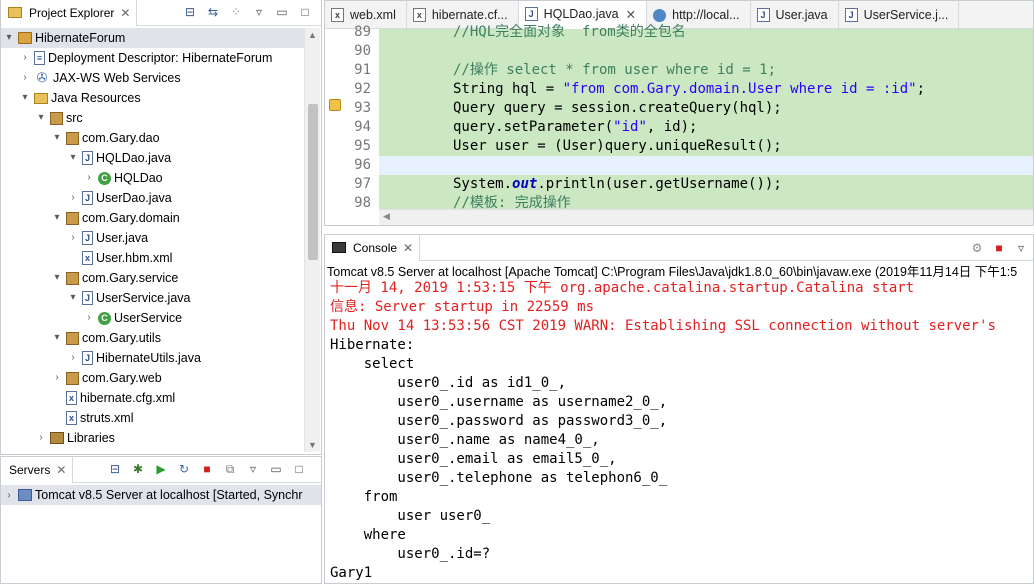 The image size is (1034, 584). I want to click on terminate-icon: ■, so click(999, 248).